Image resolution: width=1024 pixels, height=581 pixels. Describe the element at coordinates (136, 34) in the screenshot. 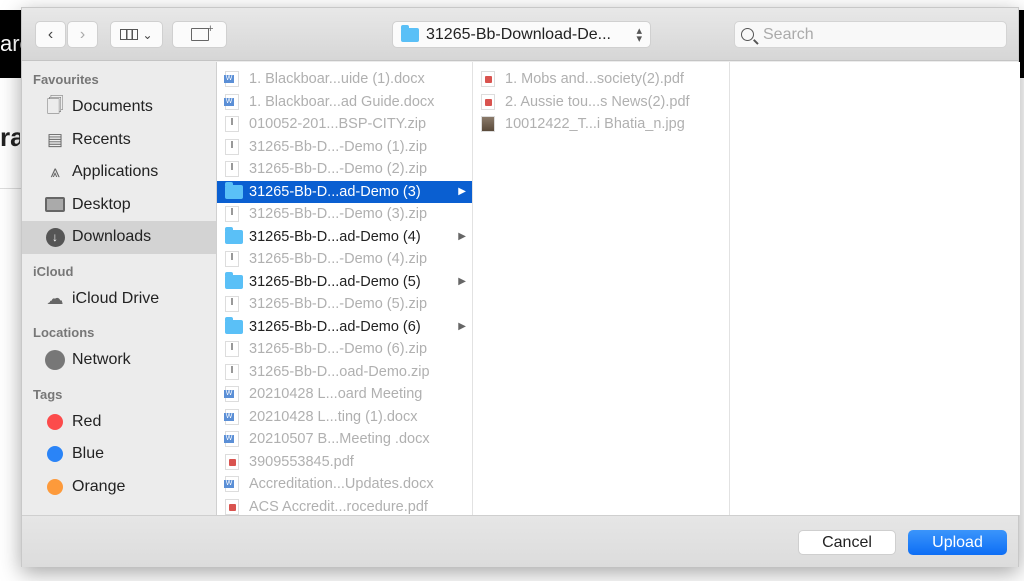

I see `view-mode-button: ⌄` at that location.